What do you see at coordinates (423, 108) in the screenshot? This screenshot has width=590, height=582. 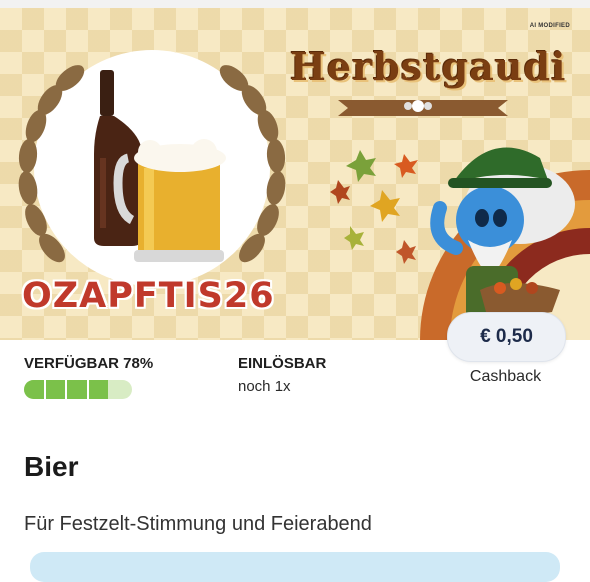 I see `title-ribbon` at bounding box center [423, 108].